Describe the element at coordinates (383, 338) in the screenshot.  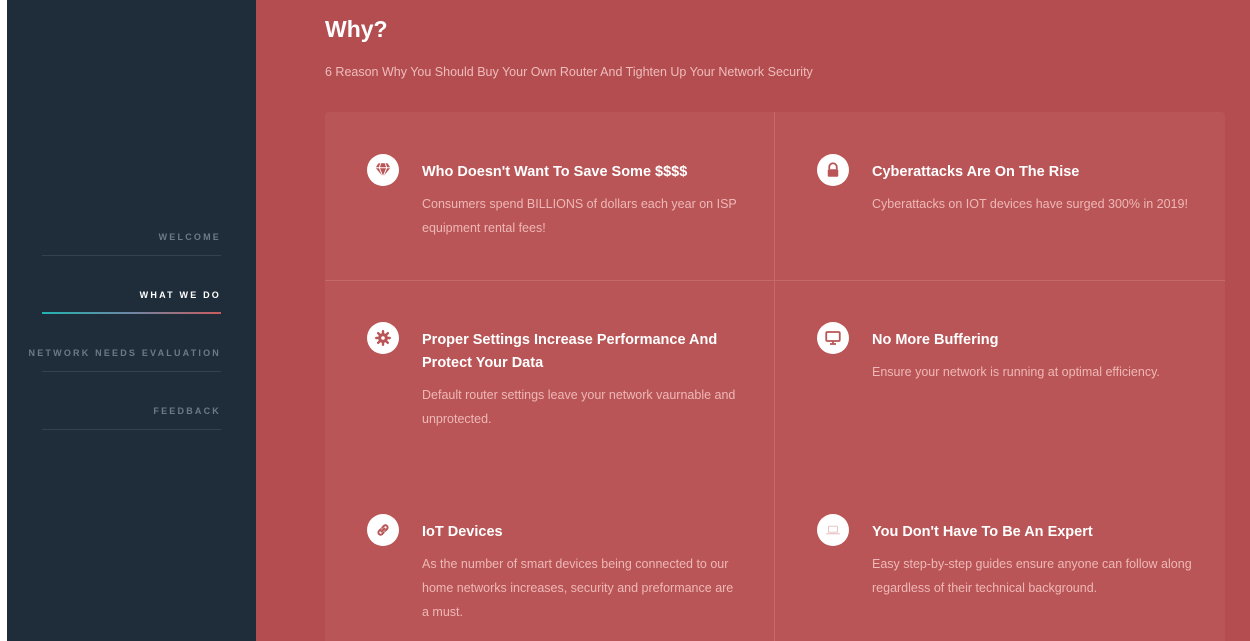
I see `gear-icon` at that location.